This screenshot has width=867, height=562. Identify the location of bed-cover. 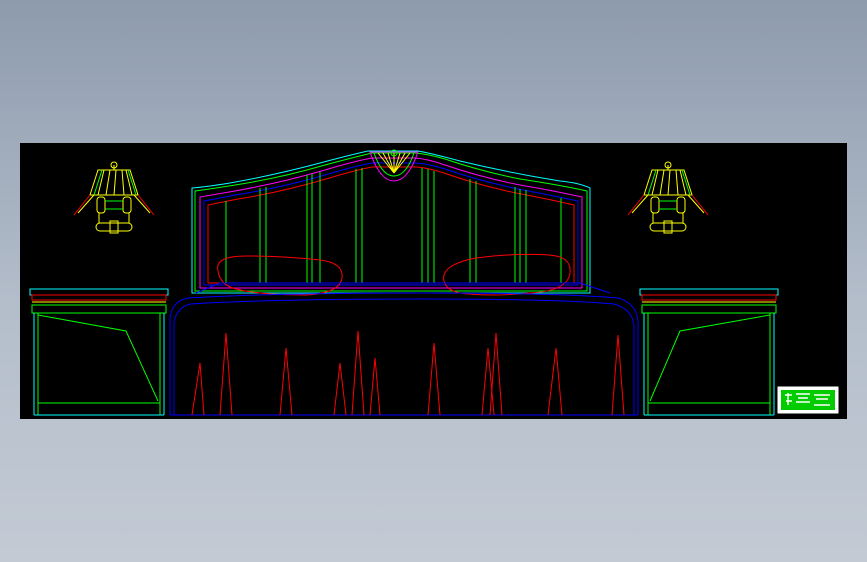
(404, 349).